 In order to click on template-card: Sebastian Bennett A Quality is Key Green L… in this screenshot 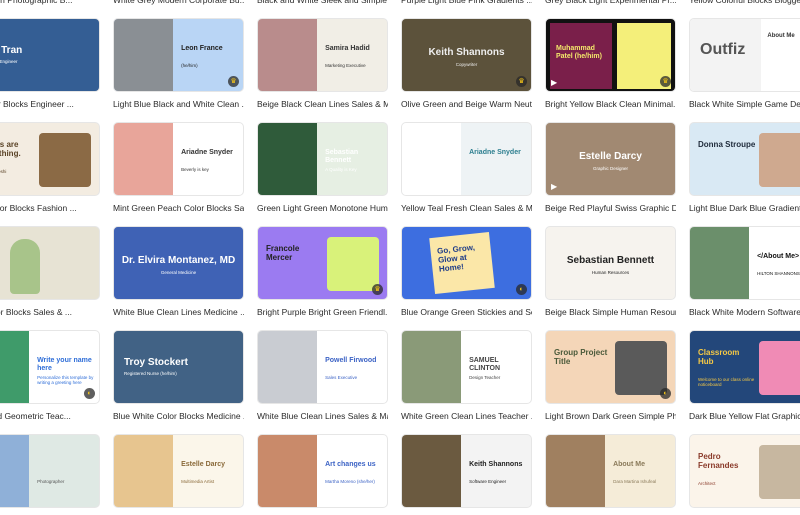, I will do `click(322, 167)`.